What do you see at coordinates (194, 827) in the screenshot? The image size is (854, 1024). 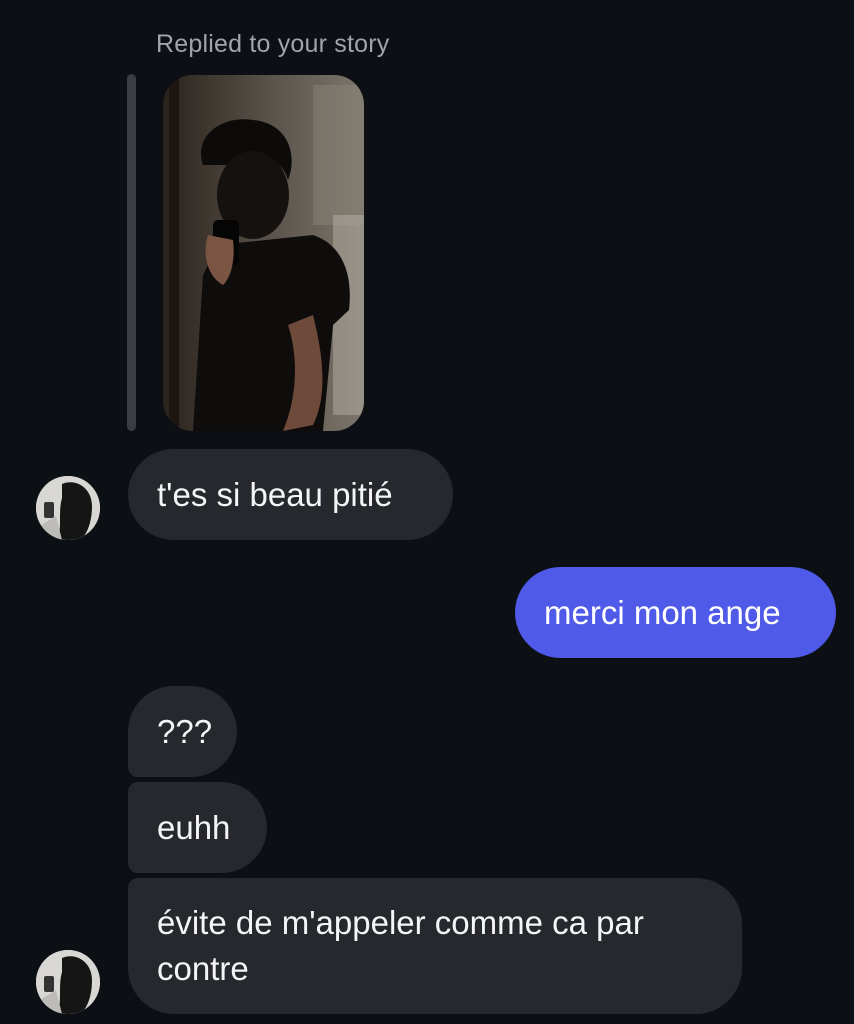 I see `message-text: euhh` at bounding box center [194, 827].